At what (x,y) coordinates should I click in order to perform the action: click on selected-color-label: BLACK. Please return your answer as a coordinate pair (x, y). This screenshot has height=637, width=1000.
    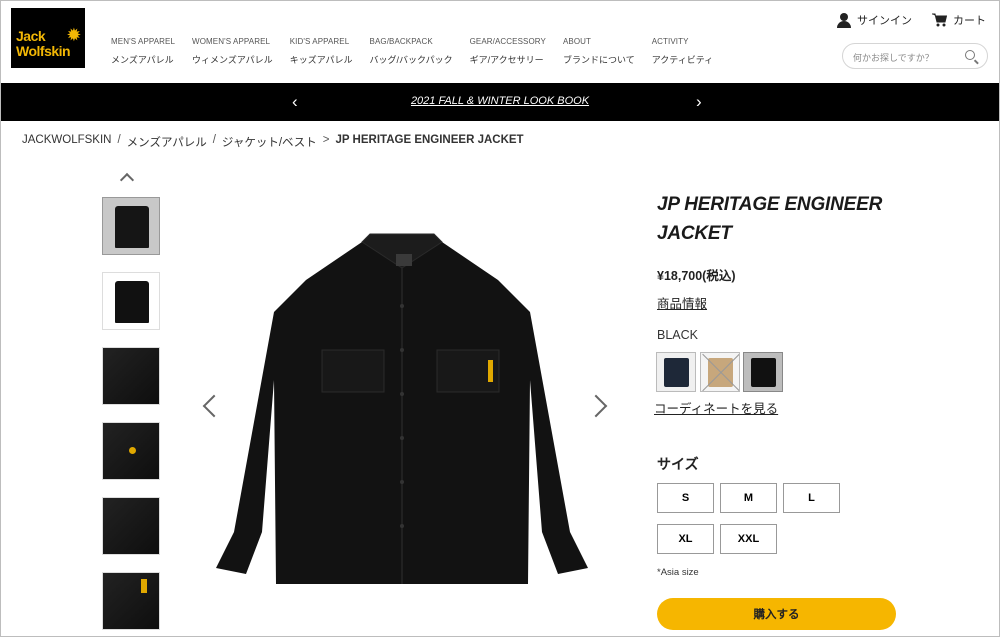
    Looking at the image, I should click on (677, 335).